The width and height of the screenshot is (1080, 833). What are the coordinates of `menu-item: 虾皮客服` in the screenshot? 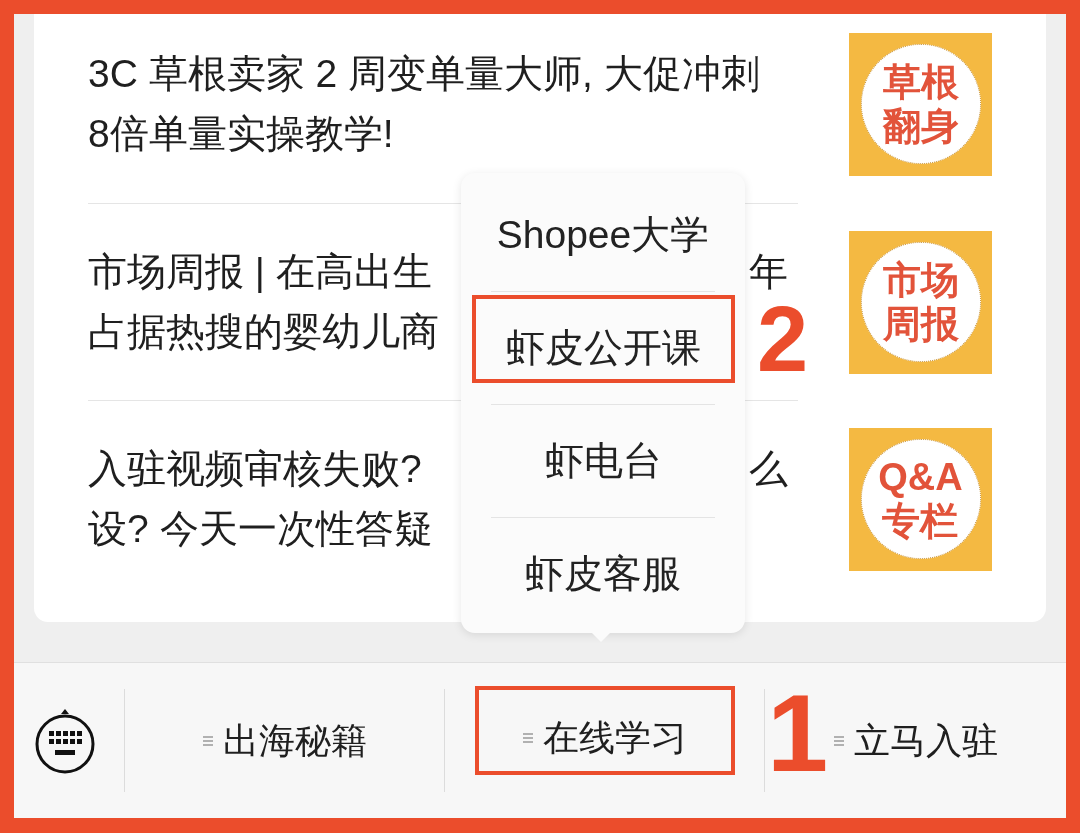 It's located at (603, 574).